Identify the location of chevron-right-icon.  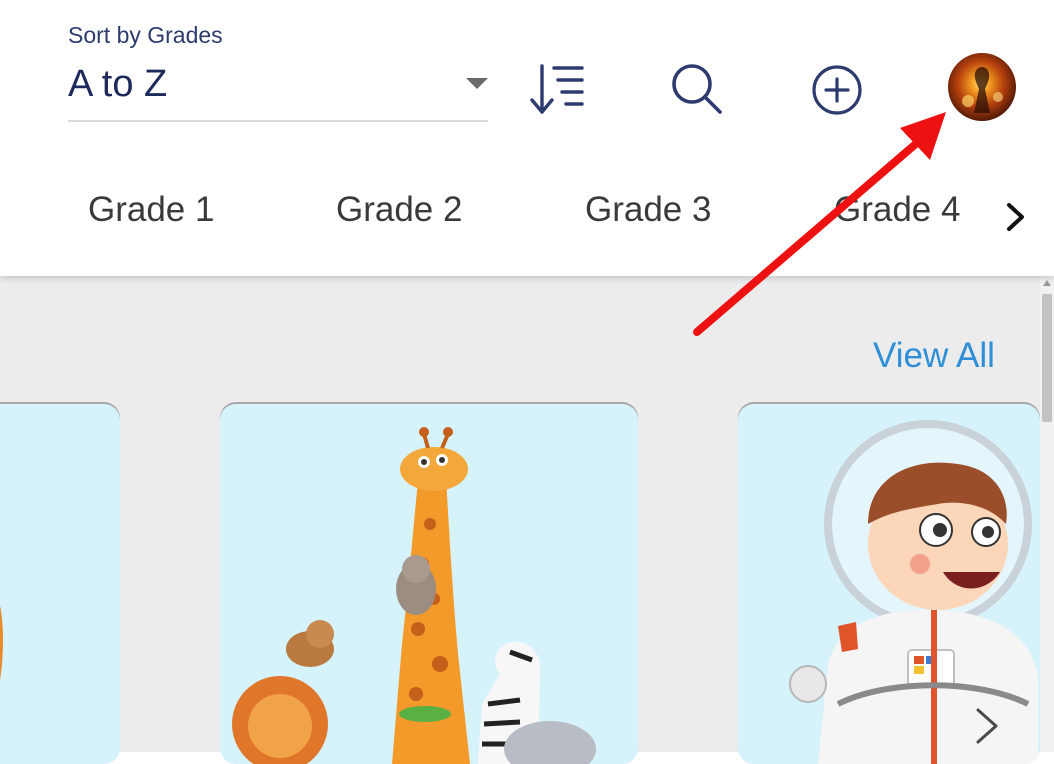
(1016, 219).